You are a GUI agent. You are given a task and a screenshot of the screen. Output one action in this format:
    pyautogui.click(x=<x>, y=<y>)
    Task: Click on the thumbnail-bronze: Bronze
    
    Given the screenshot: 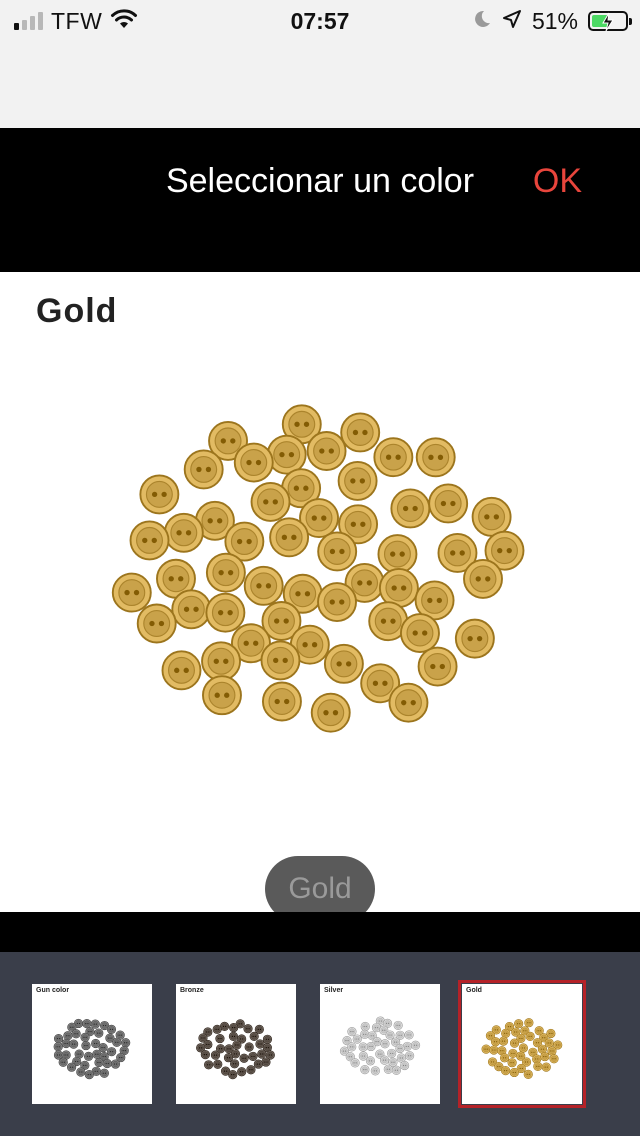 What is the action you would take?
    pyautogui.click(x=236, y=1044)
    